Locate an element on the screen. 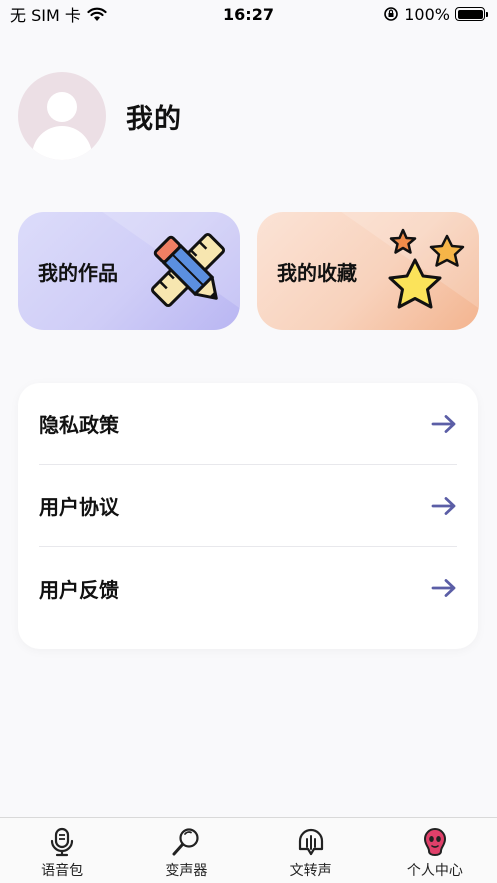 This screenshot has height=883, width=497. carrier-label: 无 SIM 卡 is located at coordinates (45, 15).